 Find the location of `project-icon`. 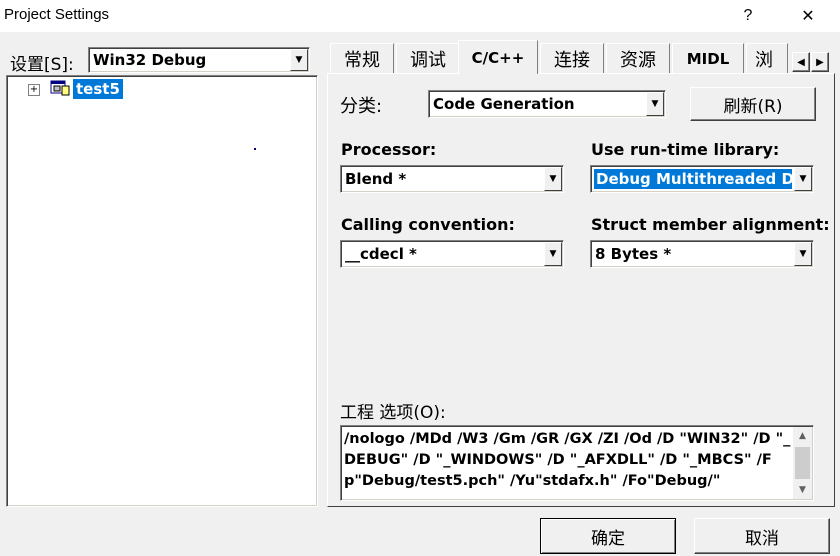

project-icon is located at coordinates (60, 88).